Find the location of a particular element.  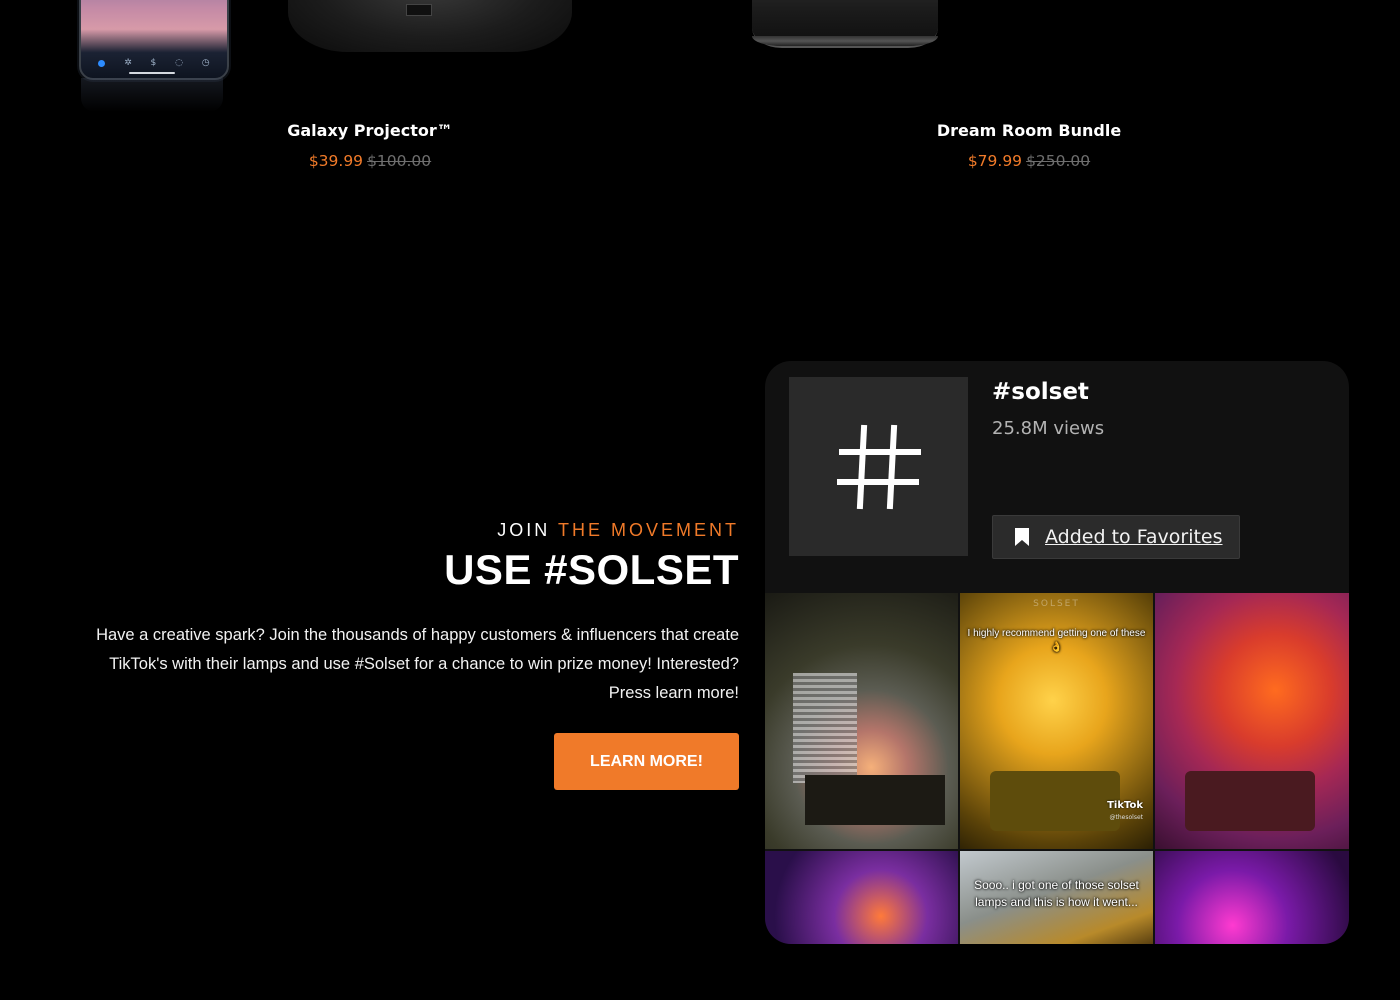

hashtag-views: 25.8M views is located at coordinates (1048, 428).